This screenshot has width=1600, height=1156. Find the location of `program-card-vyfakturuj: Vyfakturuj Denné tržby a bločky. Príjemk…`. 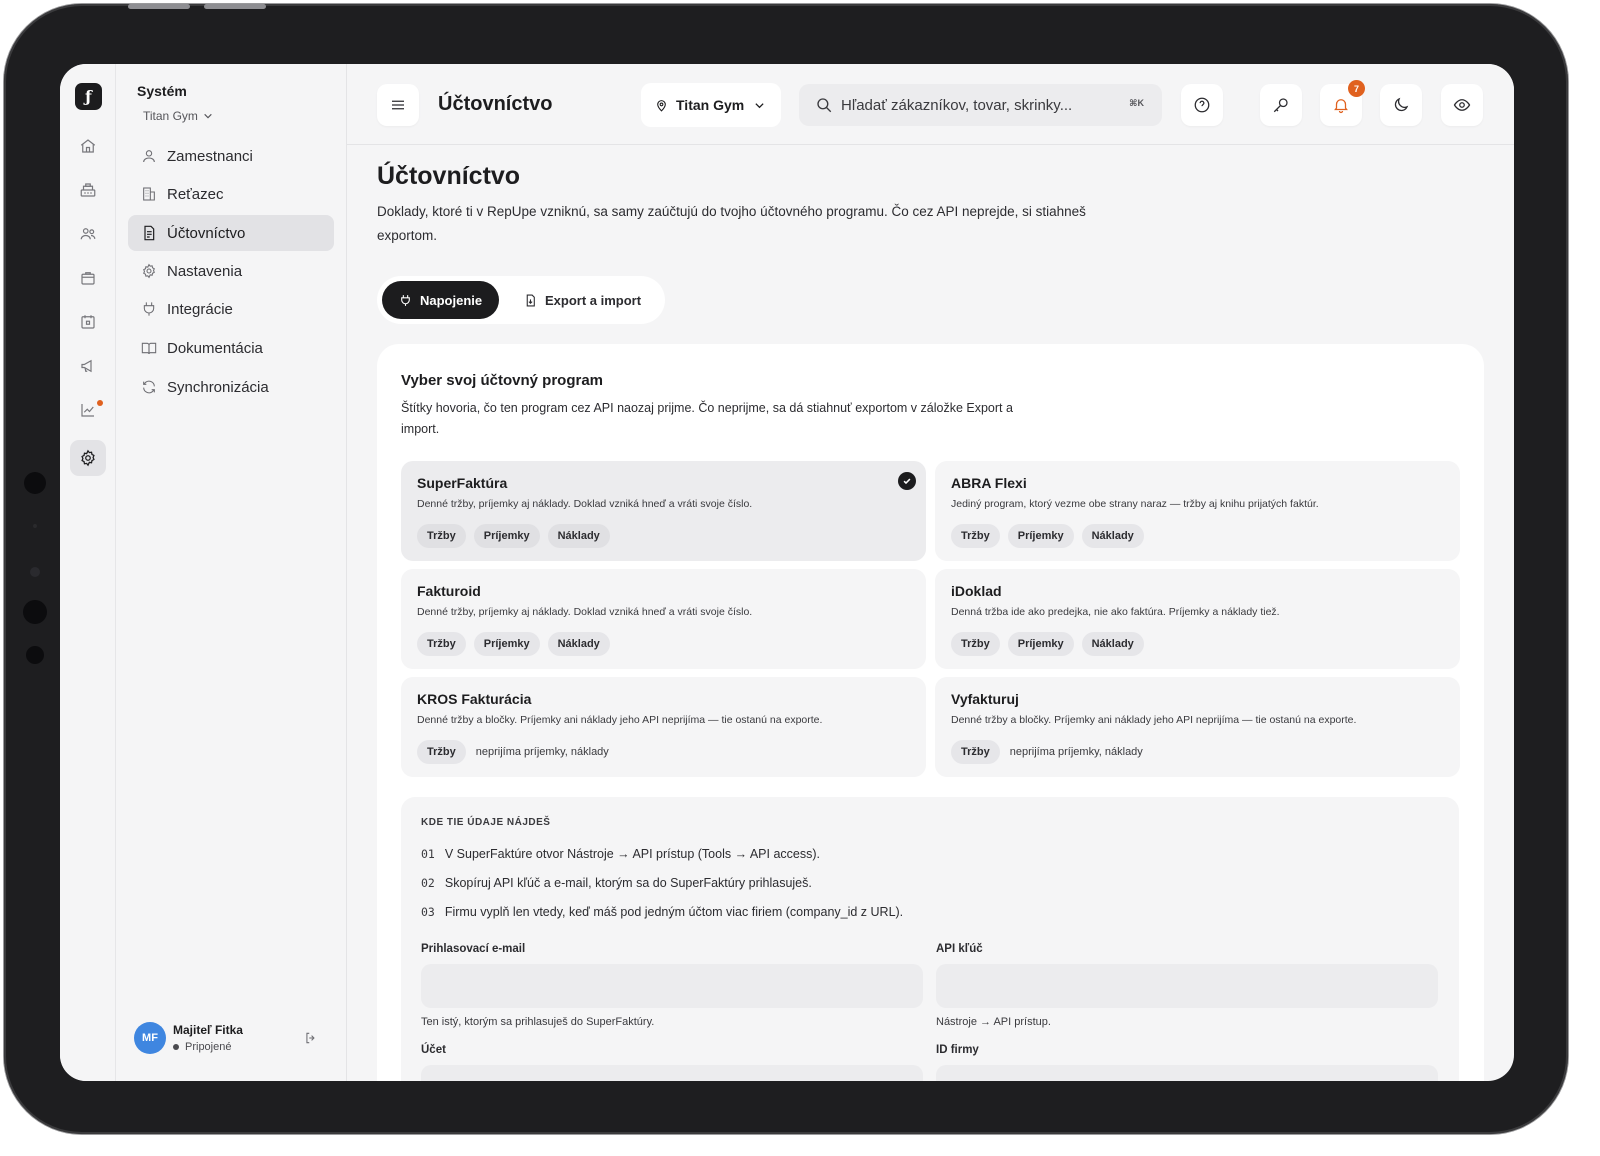

program-card-vyfakturuj: Vyfakturuj Denné tržby a bločky. Príjemk… is located at coordinates (1197, 727).